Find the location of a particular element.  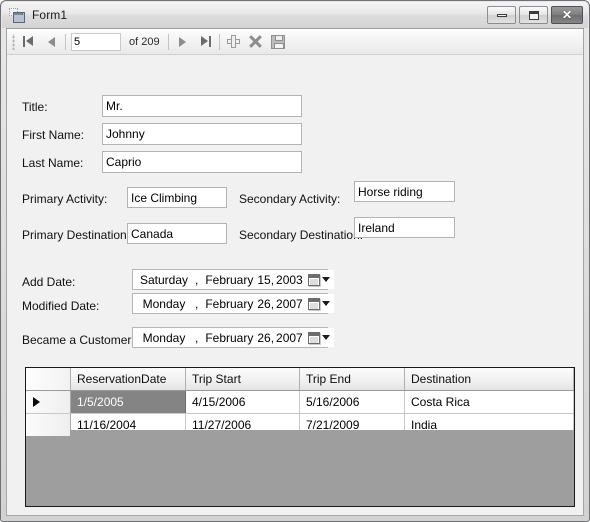

delete-icon is located at coordinates (255, 41).